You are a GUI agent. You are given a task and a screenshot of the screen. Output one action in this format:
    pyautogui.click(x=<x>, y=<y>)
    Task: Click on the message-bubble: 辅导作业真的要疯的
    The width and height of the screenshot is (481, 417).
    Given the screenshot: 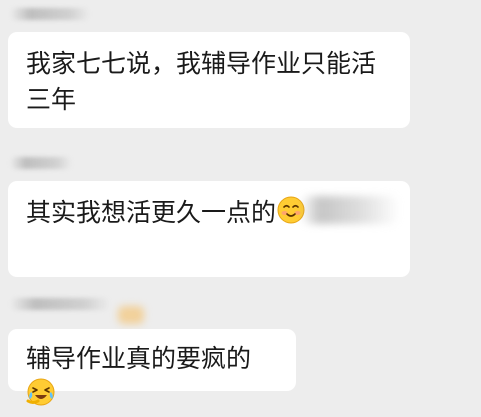 What is the action you would take?
    pyautogui.click(x=152, y=367)
    